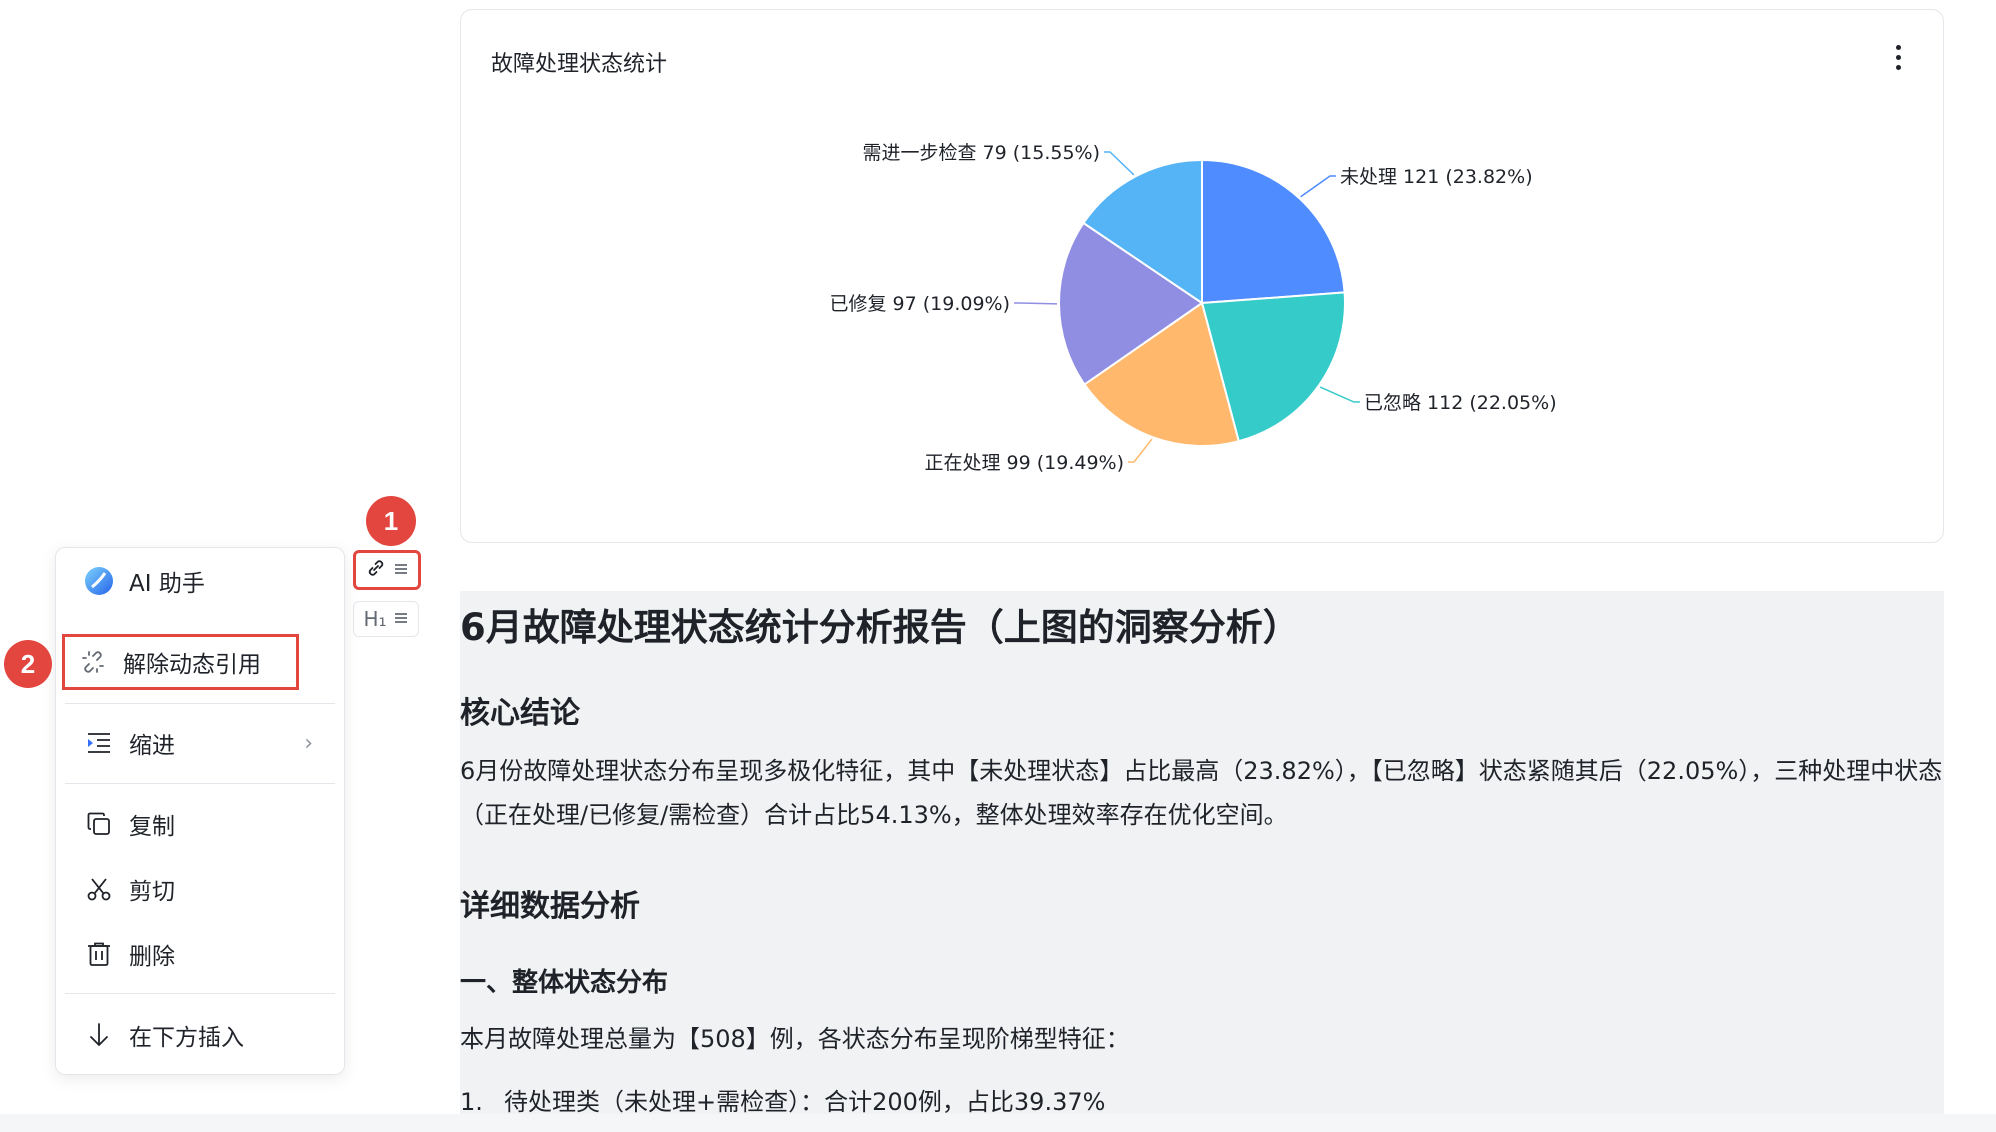  I want to click on pie-data-label: 未处理 121 (23.82%), so click(1436, 177).